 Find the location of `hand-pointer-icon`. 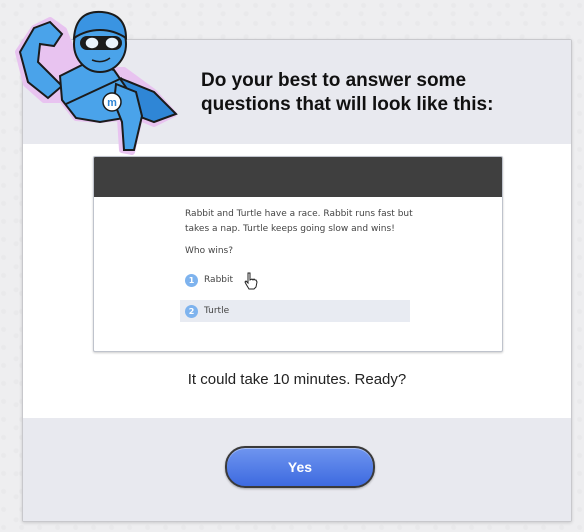

hand-pointer-icon is located at coordinates (251, 281).